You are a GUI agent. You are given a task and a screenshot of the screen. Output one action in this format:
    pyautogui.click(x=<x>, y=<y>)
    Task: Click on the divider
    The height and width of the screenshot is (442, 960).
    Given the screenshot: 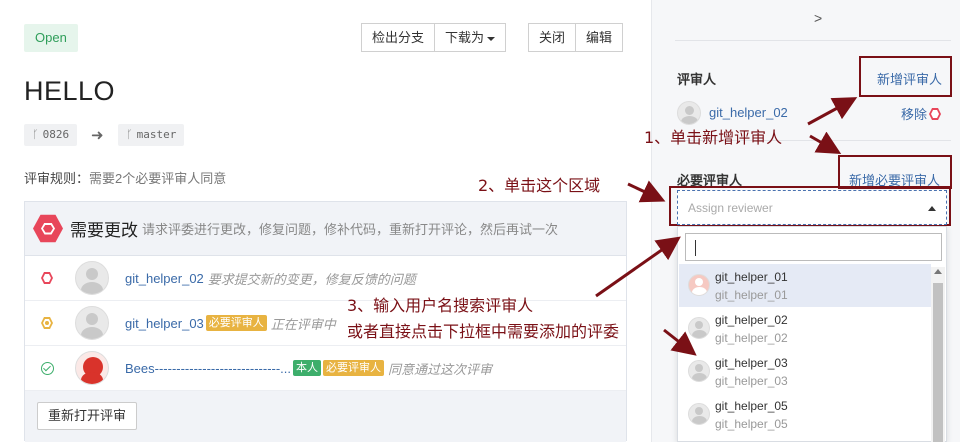 What is the action you would take?
    pyautogui.click(x=813, y=40)
    